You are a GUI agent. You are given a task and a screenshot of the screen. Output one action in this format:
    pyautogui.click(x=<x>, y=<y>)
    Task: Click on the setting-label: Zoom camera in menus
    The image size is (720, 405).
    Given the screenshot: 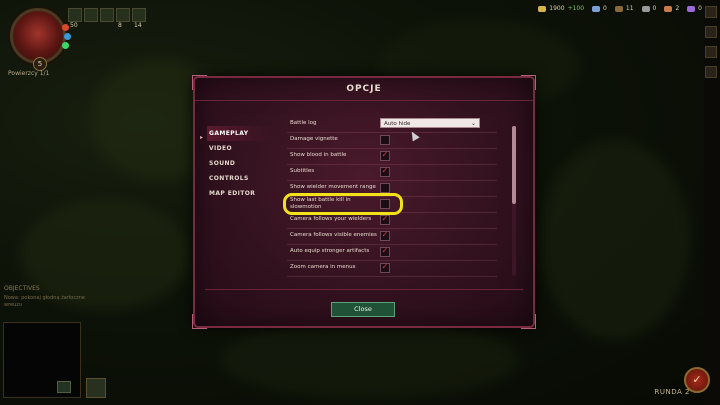 What is the action you would take?
    pyautogui.click(x=323, y=267)
    